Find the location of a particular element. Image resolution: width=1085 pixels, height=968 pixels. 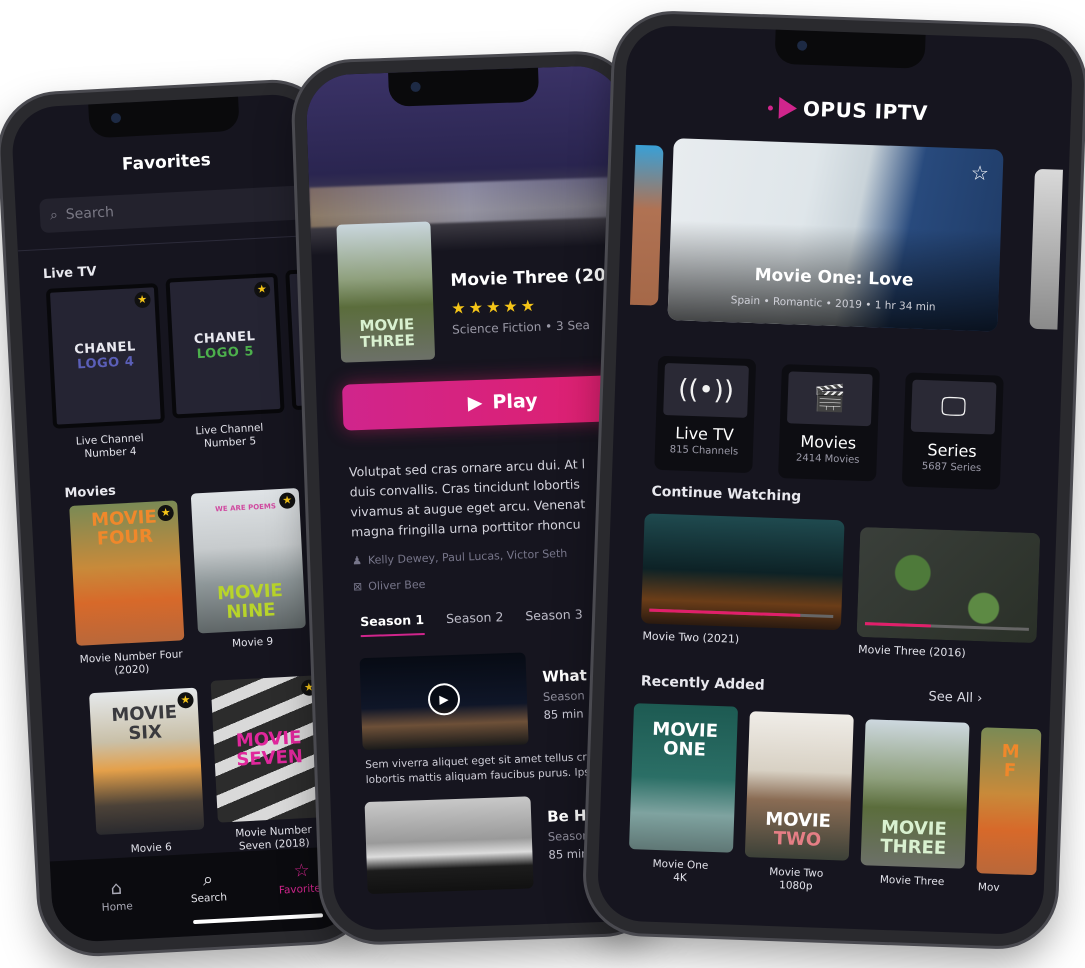

season-tabs: Season 1 Season 2 Season 3 is located at coordinates (471, 622).